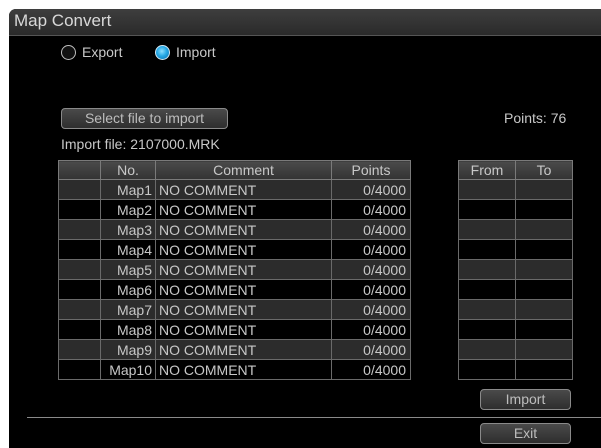 The width and height of the screenshot is (601, 448). I want to click on table-row: Map2 NO COMMENT 0/4000, so click(234, 209).